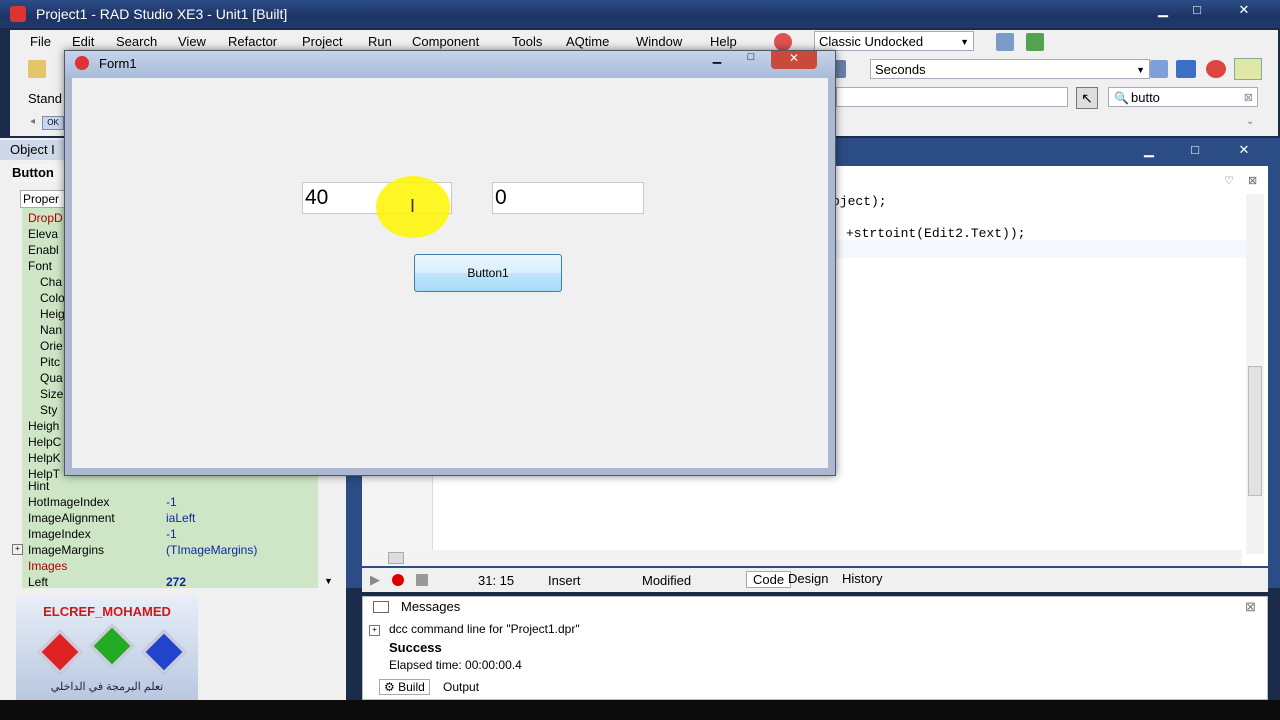  What do you see at coordinates (808, 578) in the screenshot?
I see `tab-design: Design` at bounding box center [808, 578].